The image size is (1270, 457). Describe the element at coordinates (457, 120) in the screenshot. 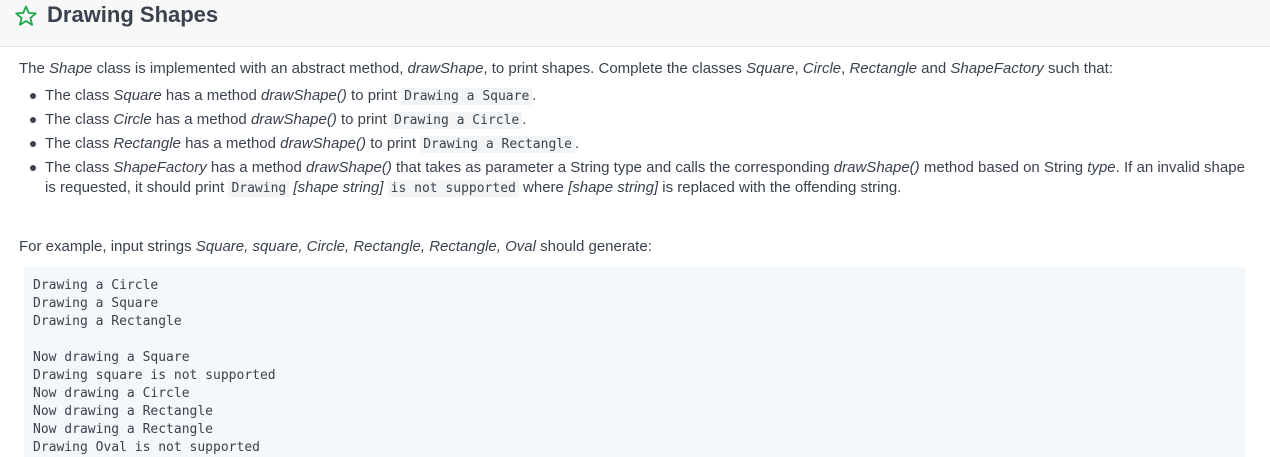

I see `inline-code: Drawing a Circle` at that location.